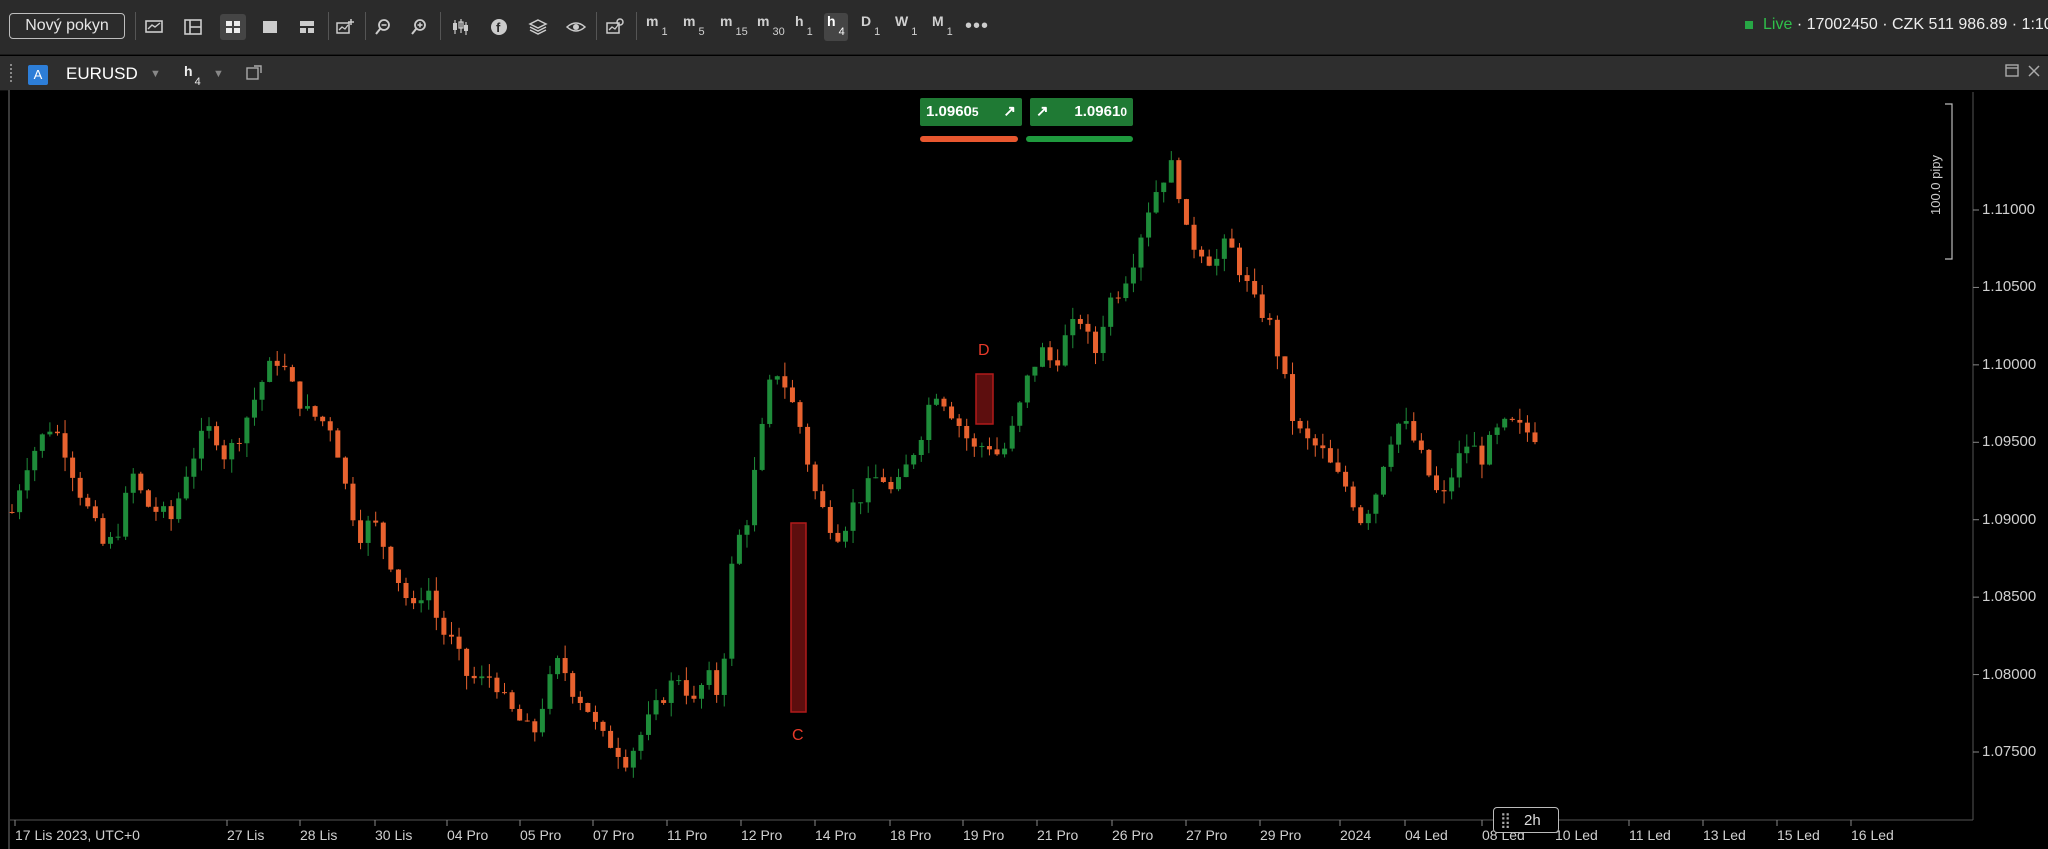 The width and height of the screenshot is (2048, 849). Describe the element at coordinates (2009, 209) in the screenshot. I see `price-tick-label: 1.11000` at that location.